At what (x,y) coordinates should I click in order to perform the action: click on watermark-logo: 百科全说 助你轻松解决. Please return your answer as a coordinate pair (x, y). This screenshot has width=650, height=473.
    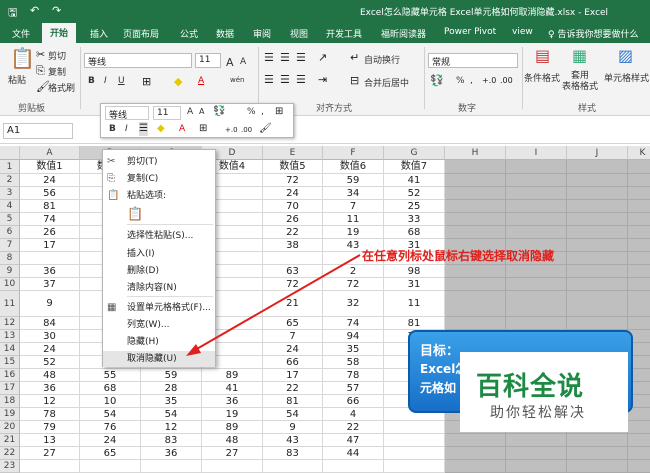
    Looking at the image, I should click on (544, 392).